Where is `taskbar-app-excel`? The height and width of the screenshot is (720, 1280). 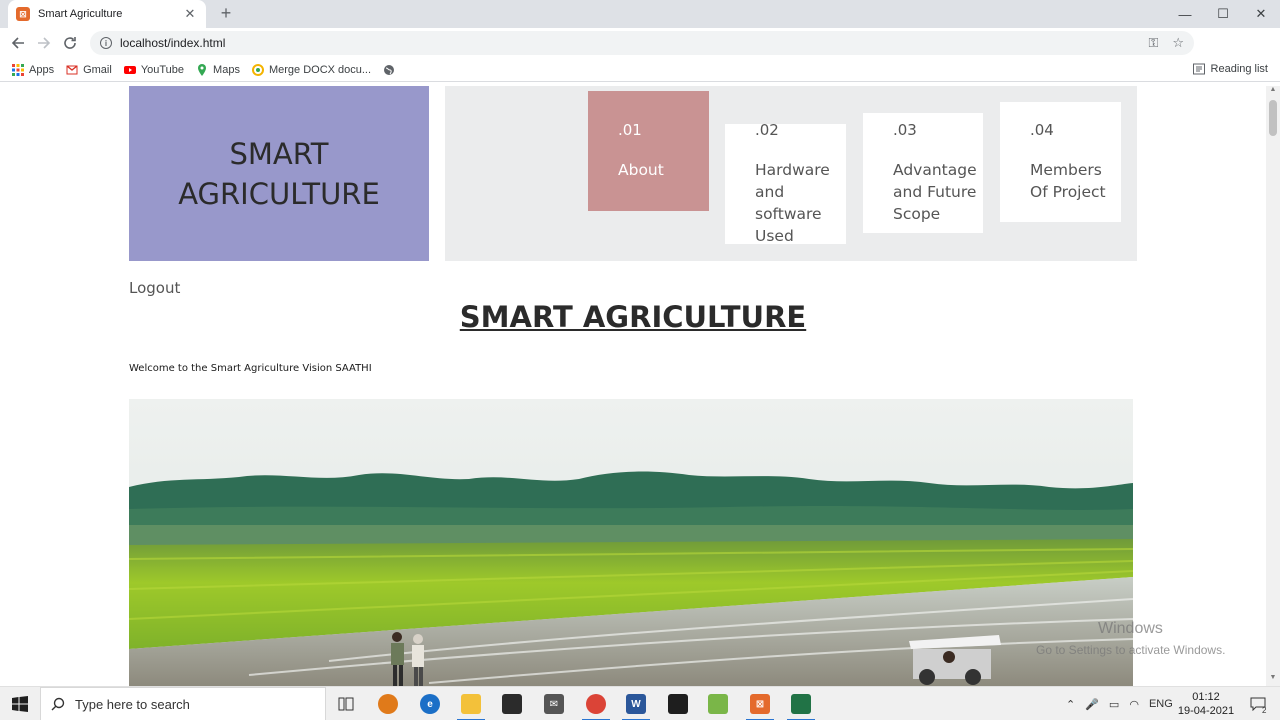 taskbar-app-excel is located at coordinates (801, 703).